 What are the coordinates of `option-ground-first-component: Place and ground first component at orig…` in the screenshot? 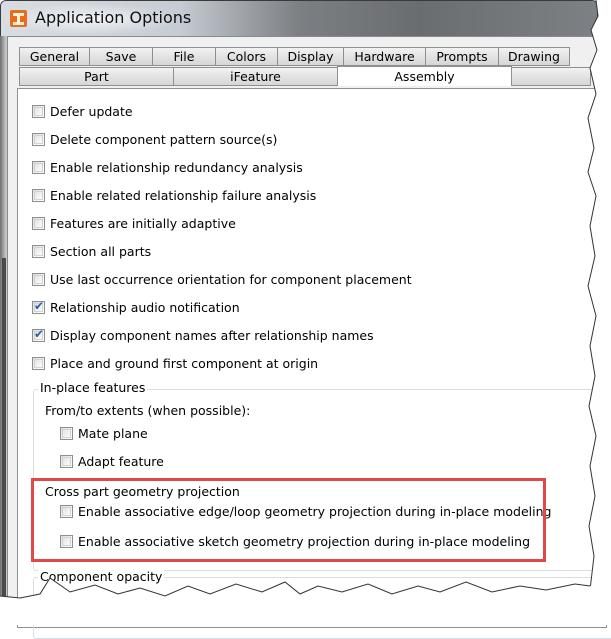 It's located at (175, 363).